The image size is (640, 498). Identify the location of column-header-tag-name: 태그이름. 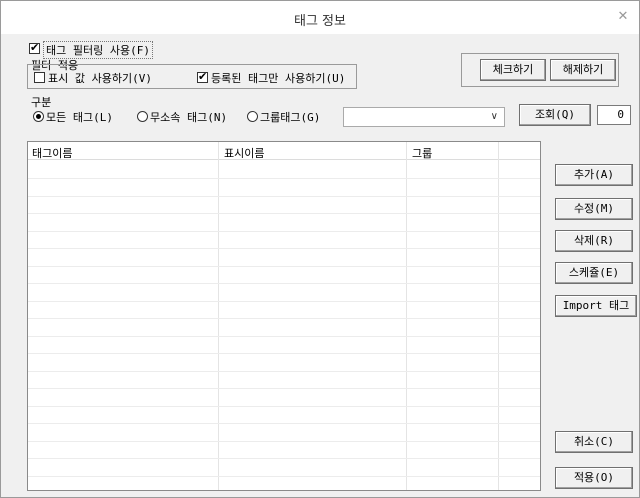
(52, 153).